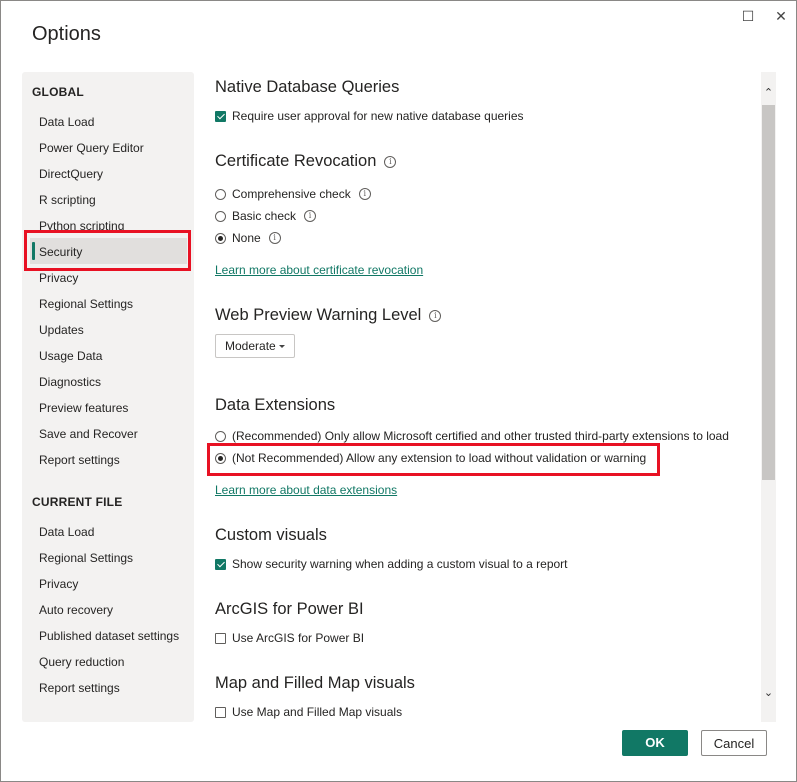  What do you see at coordinates (275, 405) in the screenshot?
I see `data-extensions-heading: Data Extensions` at bounding box center [275, 405].